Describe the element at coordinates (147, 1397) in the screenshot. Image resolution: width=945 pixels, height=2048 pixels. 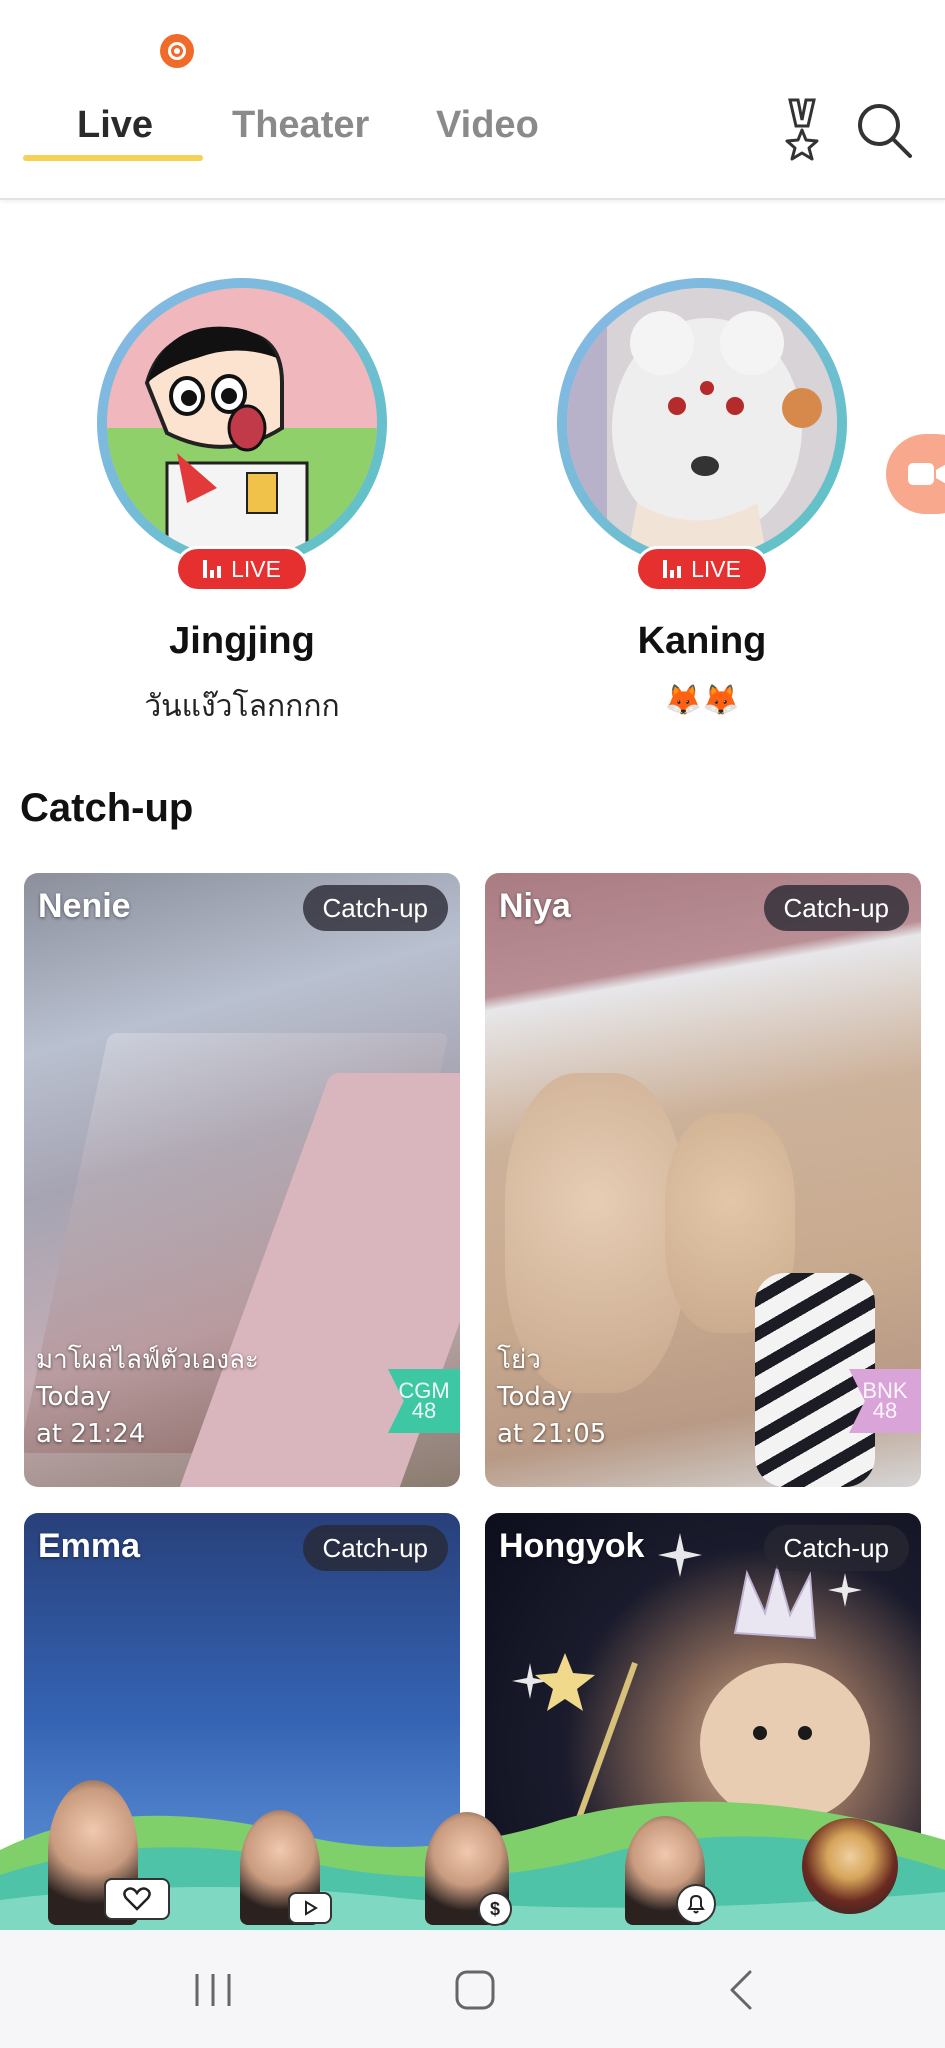
I see `card-caption: มาโผล่ไลฟ์ตัวเองละ Today at 21:24` at that location.